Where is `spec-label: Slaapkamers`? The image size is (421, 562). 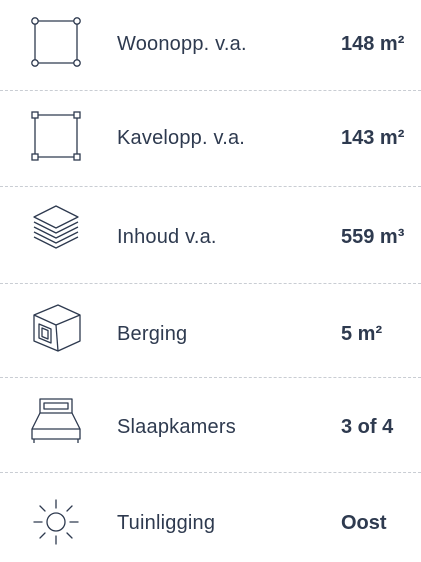
spec-label: Slaapkamers is located at coordinates (176, 427).